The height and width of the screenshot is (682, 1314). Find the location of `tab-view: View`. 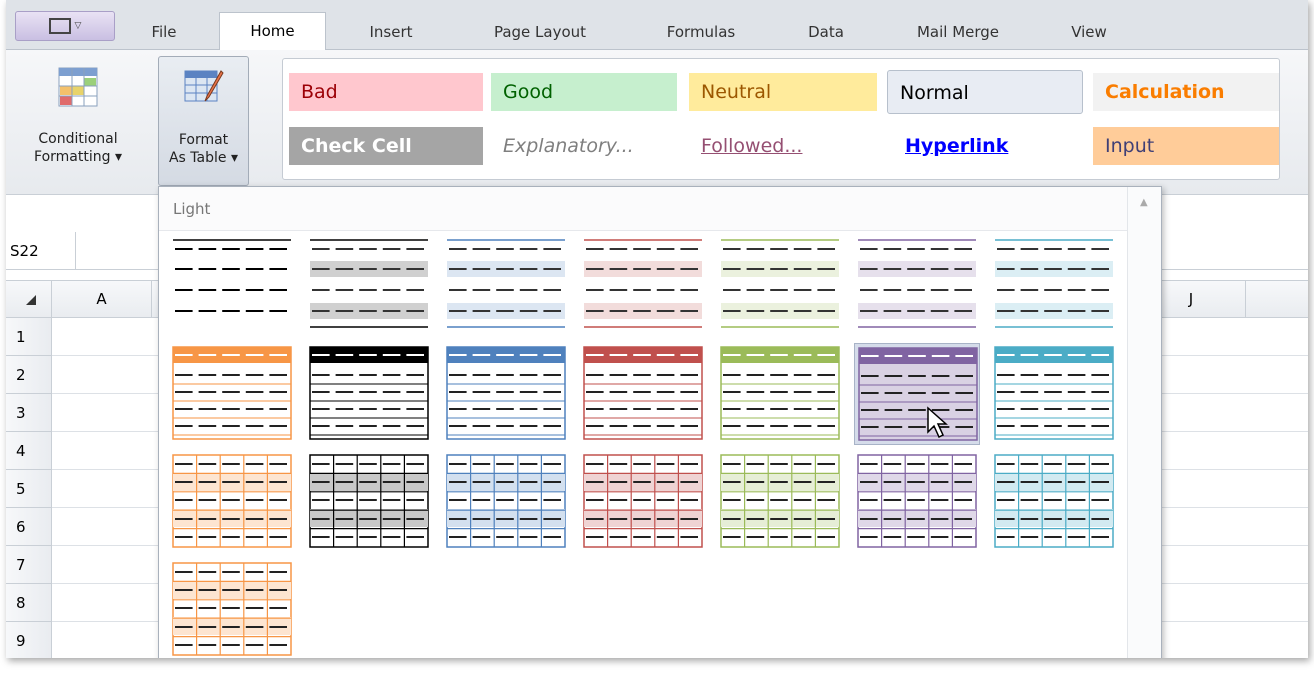

tab-view: View is located at coordinates (1089, 32).